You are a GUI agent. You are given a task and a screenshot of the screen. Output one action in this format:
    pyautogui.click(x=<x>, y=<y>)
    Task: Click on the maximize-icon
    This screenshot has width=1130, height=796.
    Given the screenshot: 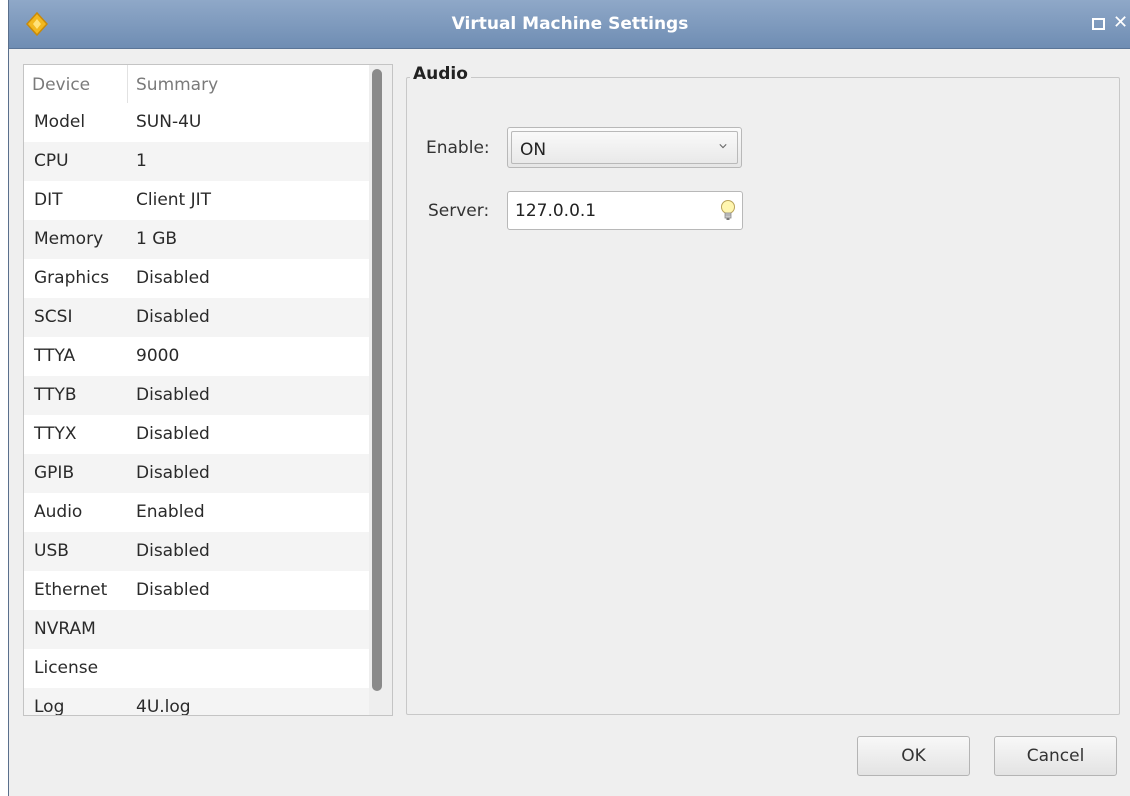 What is the action you would take?
    pyautogui.click(x=1098, y=24)
    